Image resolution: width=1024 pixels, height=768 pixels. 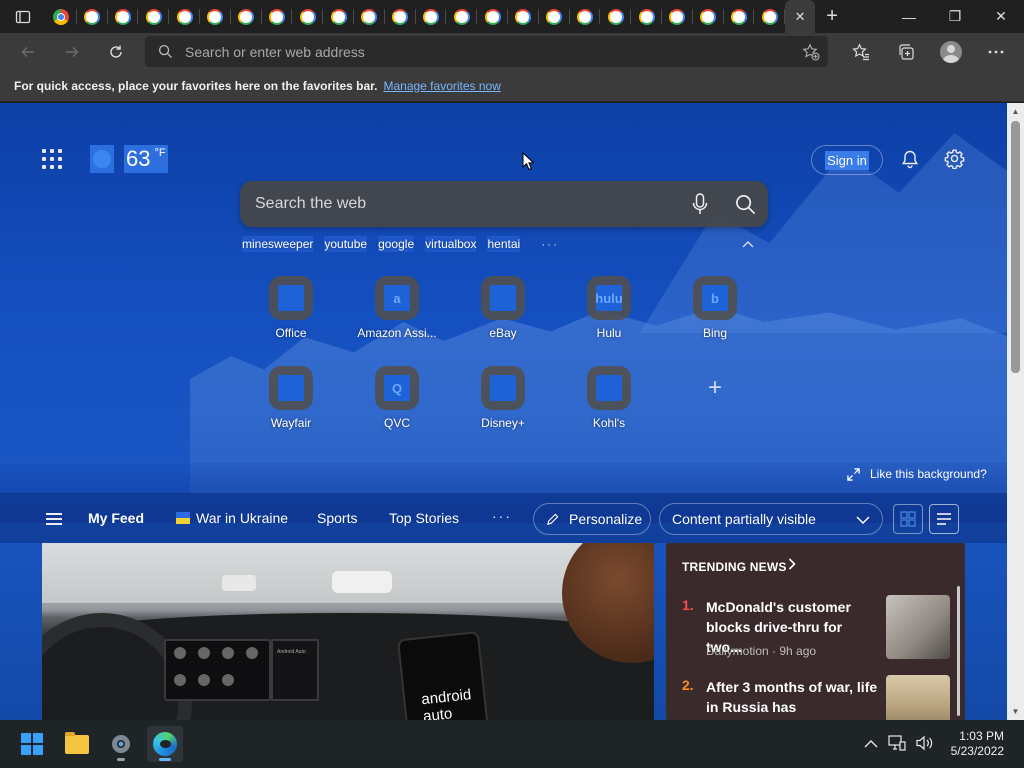 What do you see at coordinates (955, 16) in the screenshot?
I see `restore-button: ❐` at bounding box center [955, 16].